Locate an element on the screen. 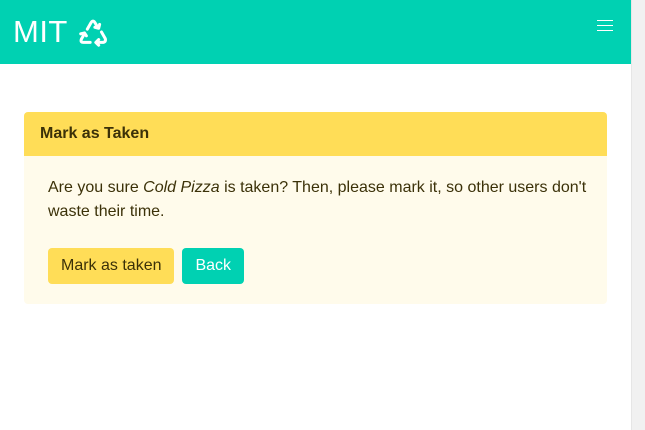 The image size is (645, 430). scrollbar is located at coordinates (638, 215).